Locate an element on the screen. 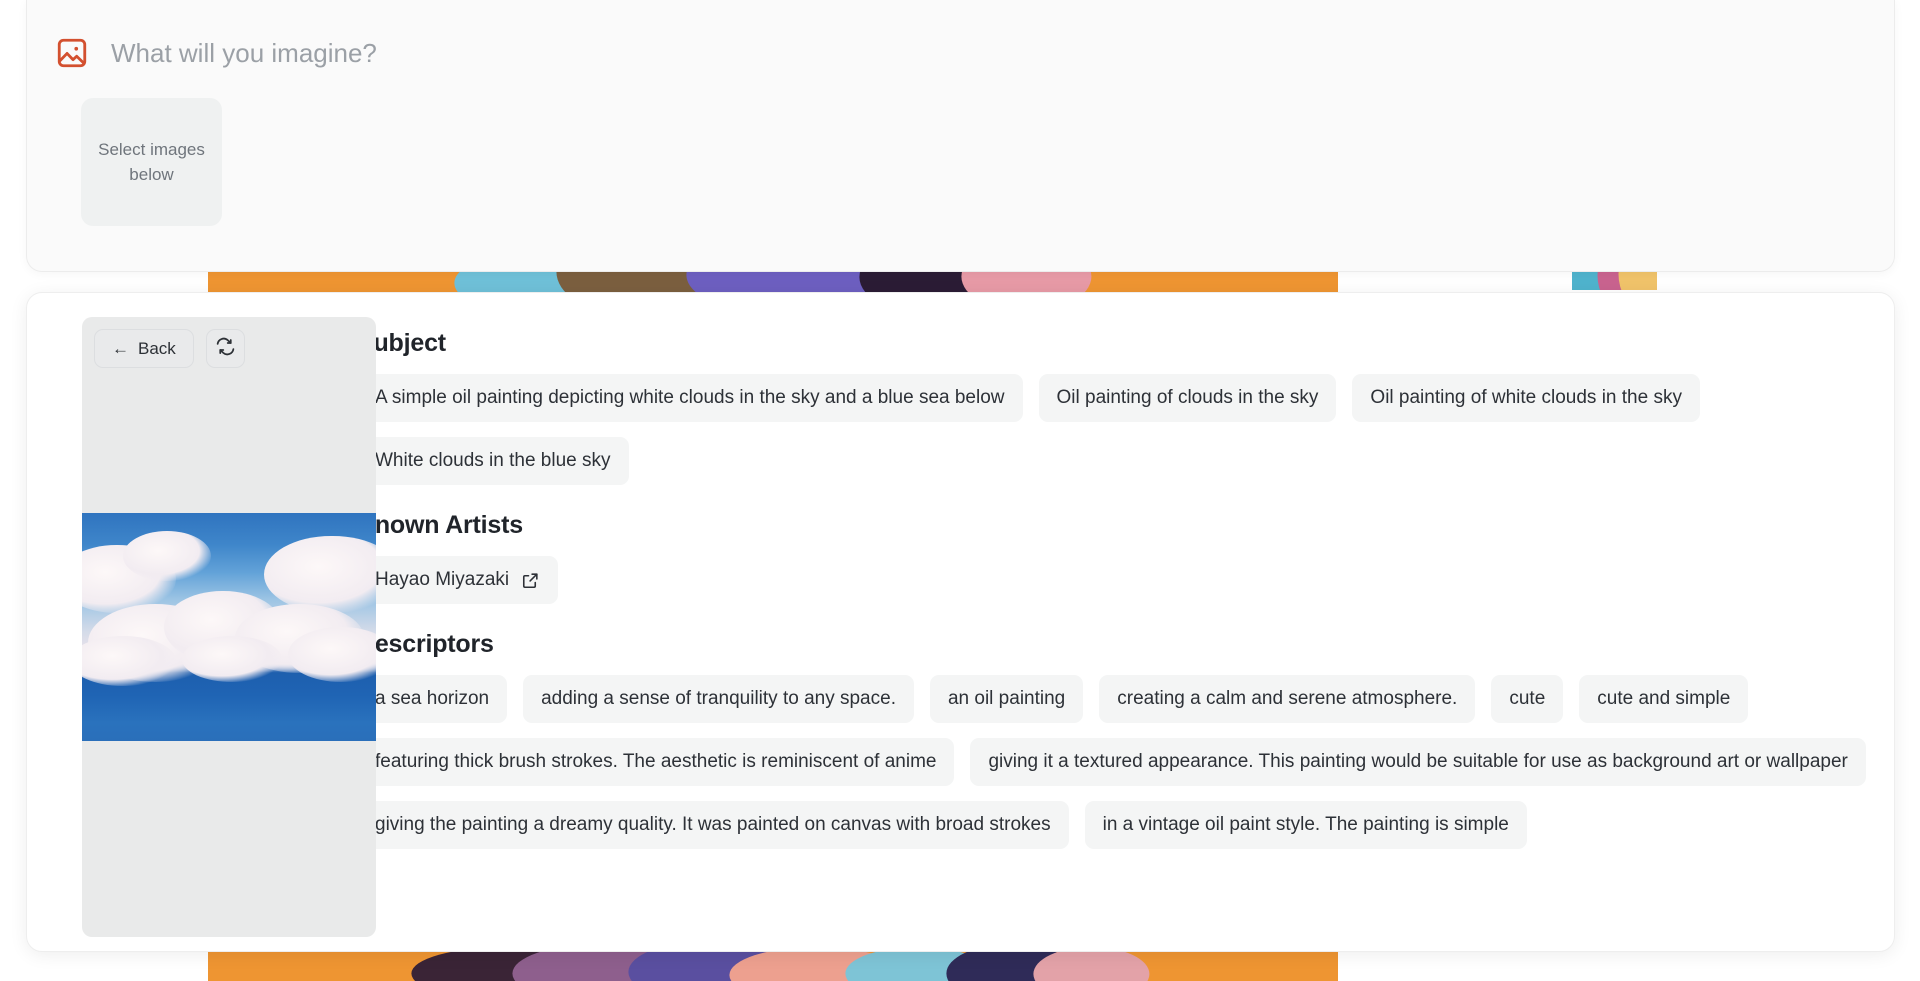 This screenshot has width=1920, height=981. section-known-artists: Known Artists Hayao Miyazaki is located at coordinates (1113, 557).